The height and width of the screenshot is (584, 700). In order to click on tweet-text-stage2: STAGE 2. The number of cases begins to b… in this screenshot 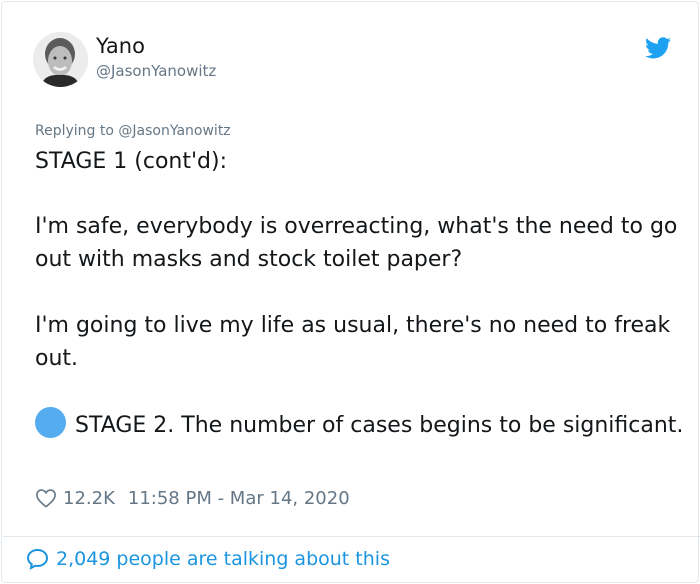, I will do `click(379, 425)`.